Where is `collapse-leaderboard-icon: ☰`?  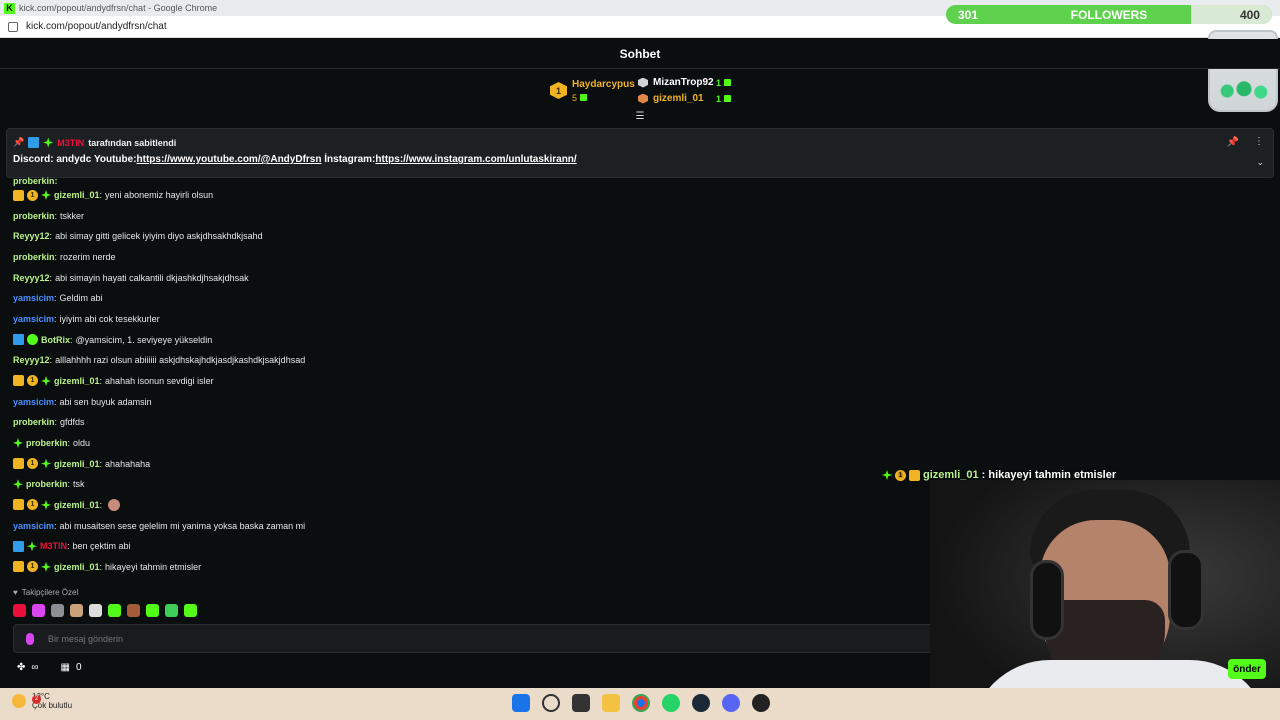 collapse-leaderboard-icon: ☰ is located at coordinates (640, 117).